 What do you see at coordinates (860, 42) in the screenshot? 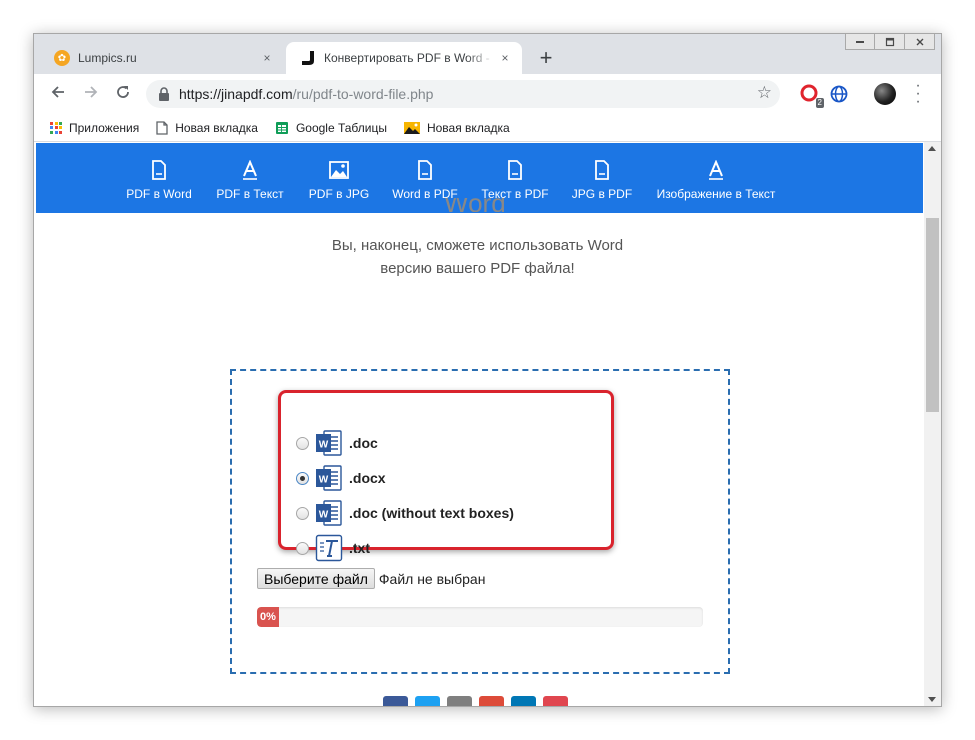
I see `minimize-button` at bounding box center [860, 42].